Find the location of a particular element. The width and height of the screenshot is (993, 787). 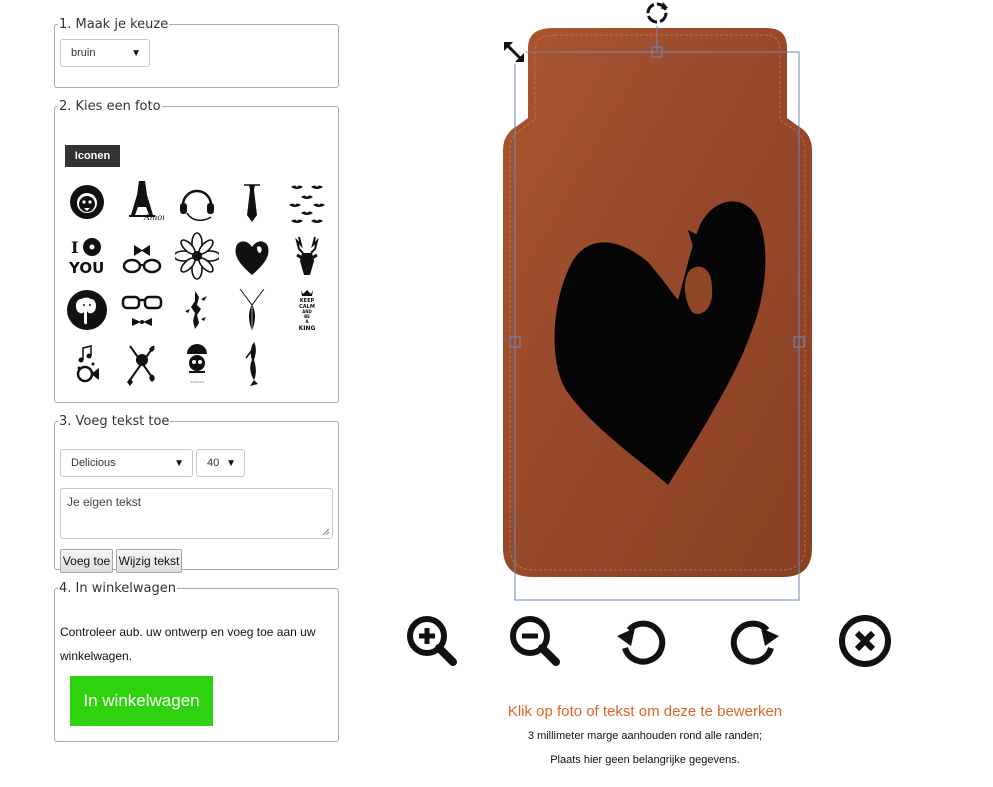

edit-text-button: Wijzig tekst is located at coordinates (149, 561).